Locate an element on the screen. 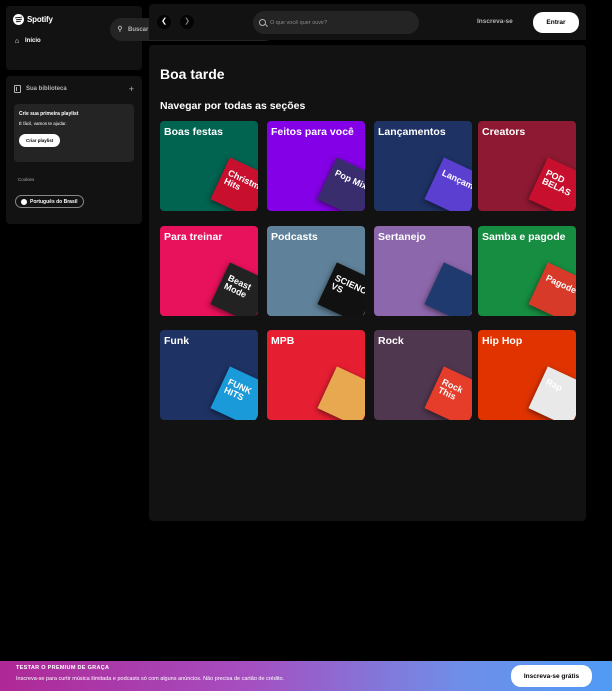 This screenshot has width=612, height=691. search-icon is located at coordinates (262, 22).